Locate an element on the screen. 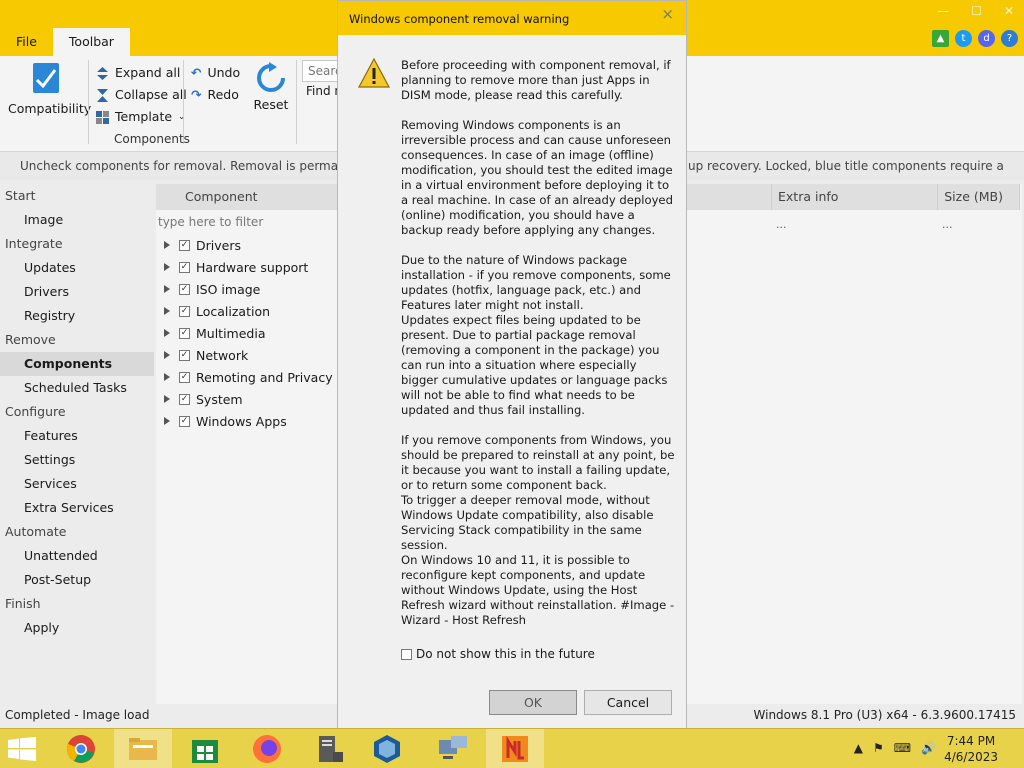 The image size is (1024, 768). tray-chevron-icon: ▲ is located at coordinates (858, 748).